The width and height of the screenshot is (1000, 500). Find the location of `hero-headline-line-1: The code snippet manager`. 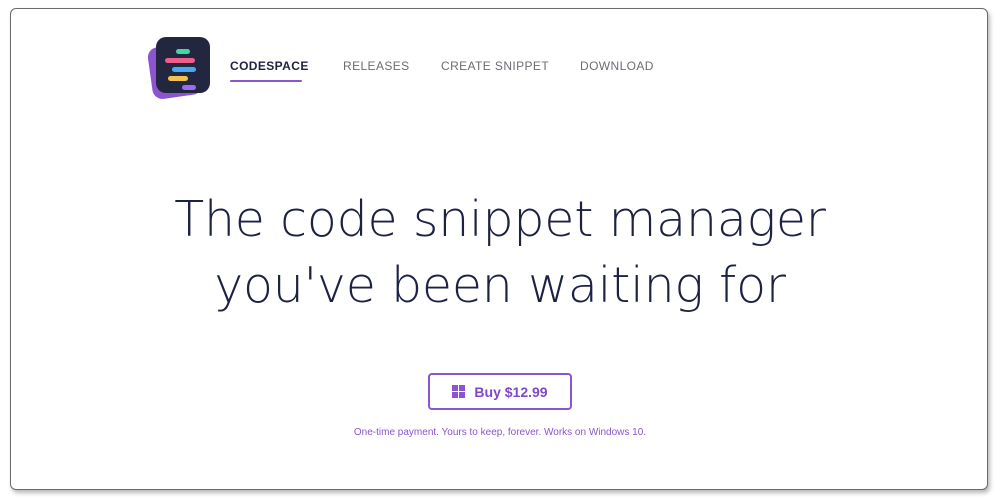

hero-headline-line-1: The code snippet manager is located at coordinates (500, 219).